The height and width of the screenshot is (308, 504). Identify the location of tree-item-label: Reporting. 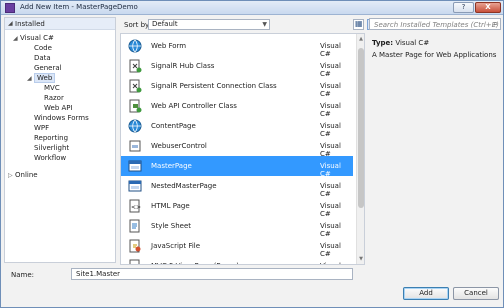
(51, 138).